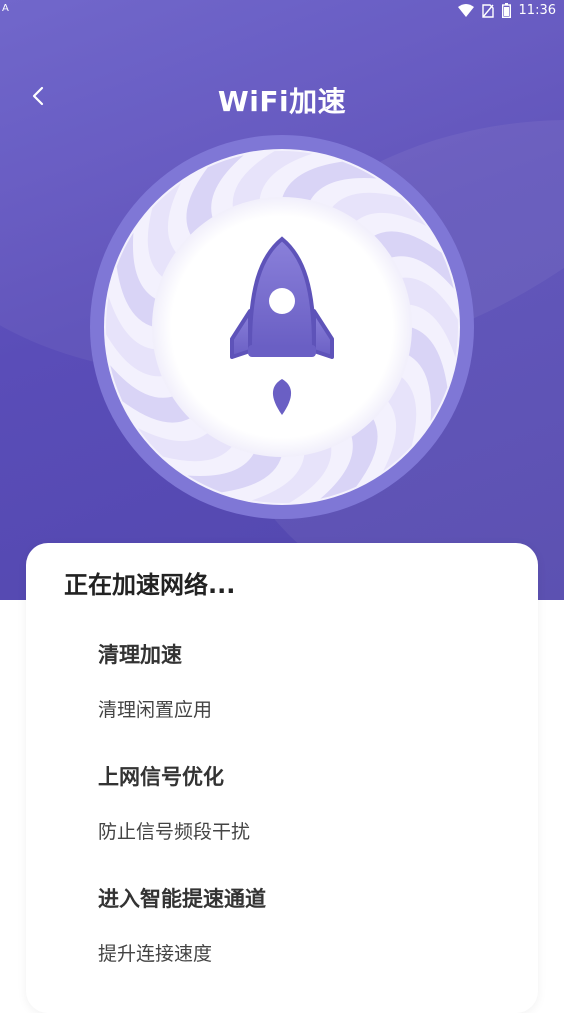 Image resolution: width=564 pixels, height=1013 pixels. Describe the element at coordinates (182, 899) in the screenshot. I see `step-title: 进入智能提速通道` at that location.